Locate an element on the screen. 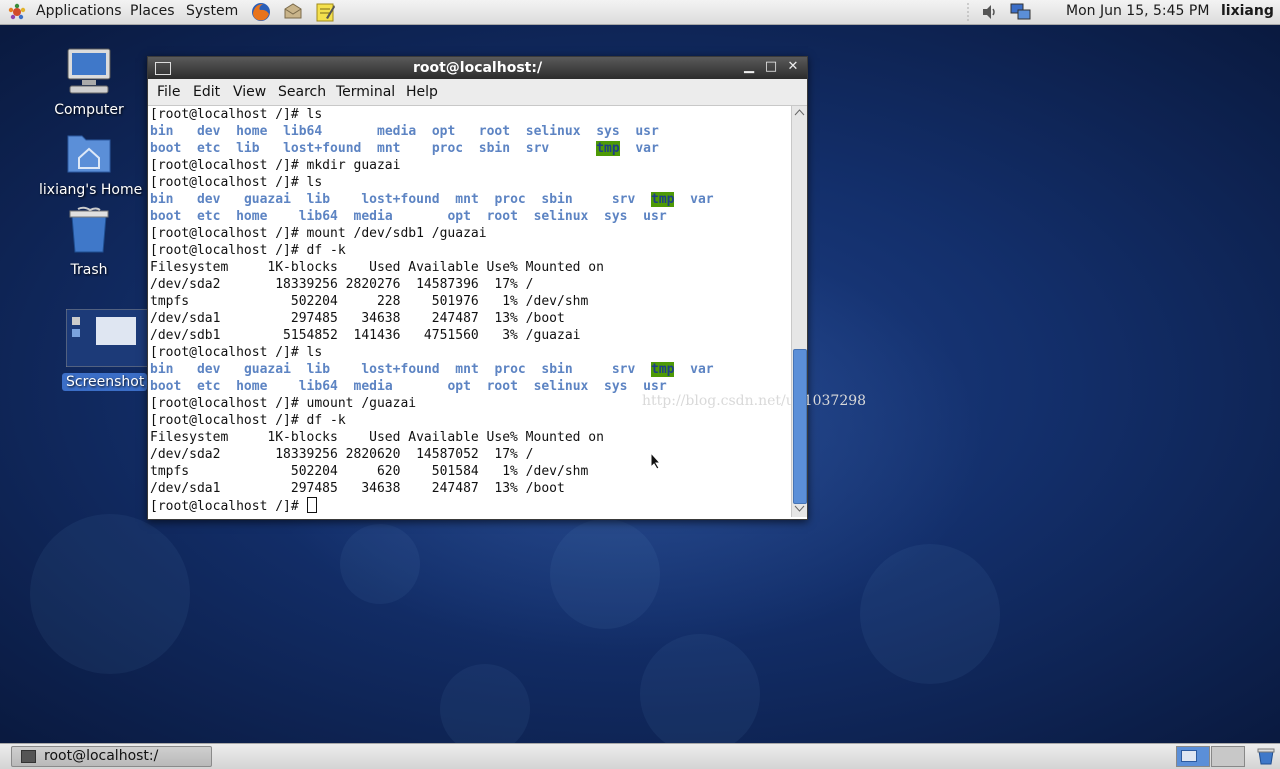 Image resolution: width=1280 pixels, height=769 pixels. minimize-button: ▁ is located at coordinates (749, 67).